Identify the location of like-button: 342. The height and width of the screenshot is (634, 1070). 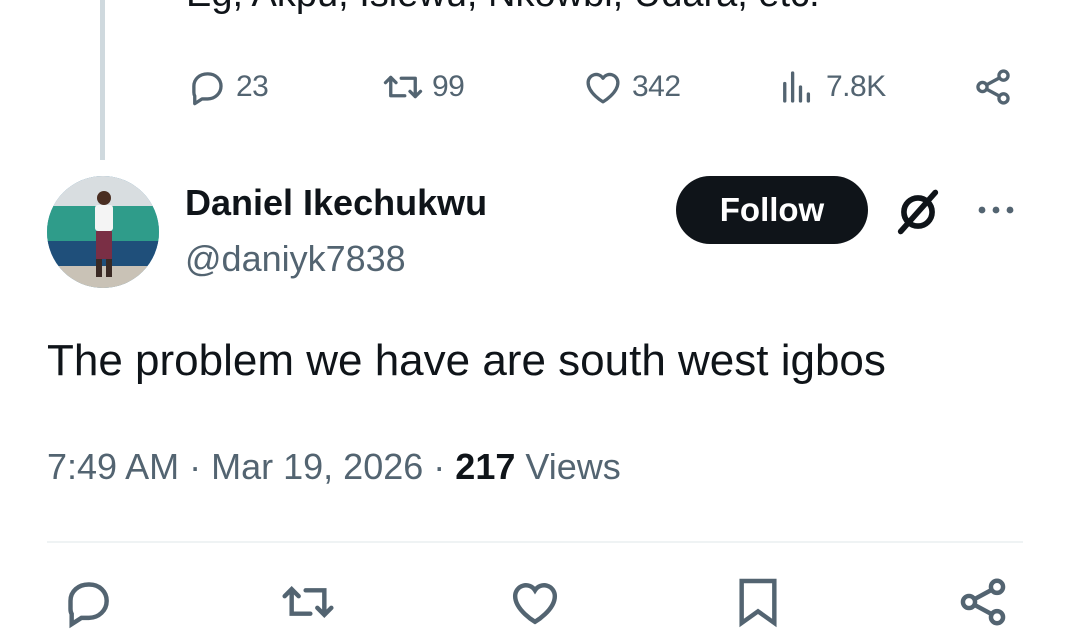
(631, 87).